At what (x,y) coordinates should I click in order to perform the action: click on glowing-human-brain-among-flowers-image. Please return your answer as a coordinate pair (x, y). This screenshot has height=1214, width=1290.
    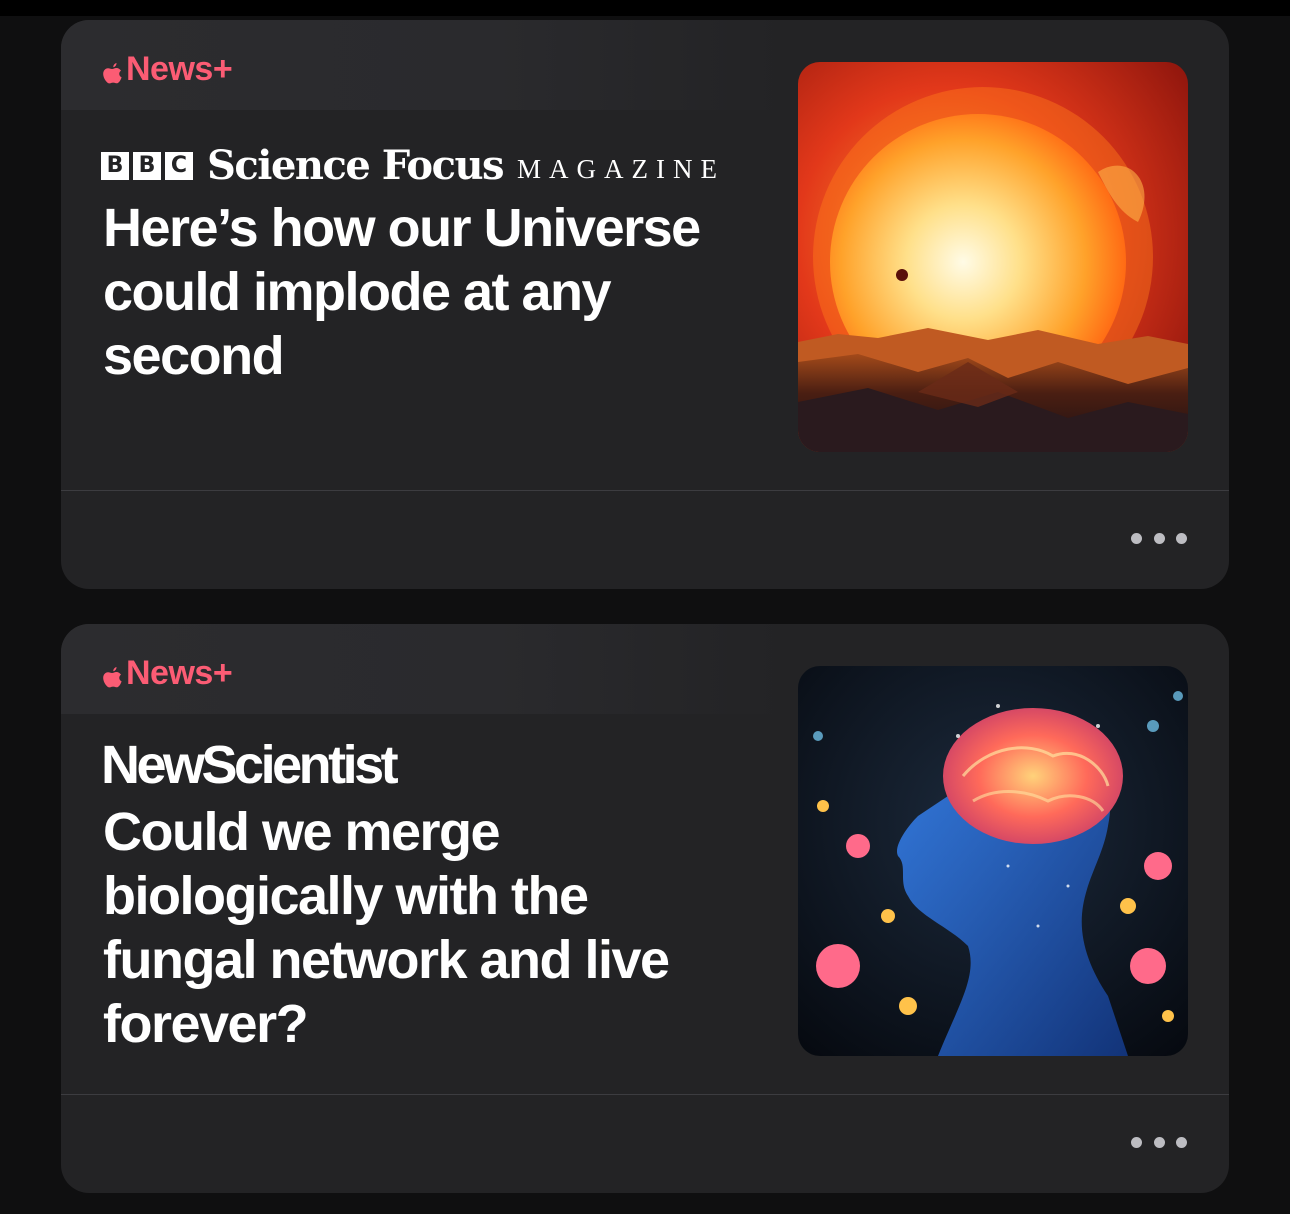
    Looking at the image, I should click on (993, 861).